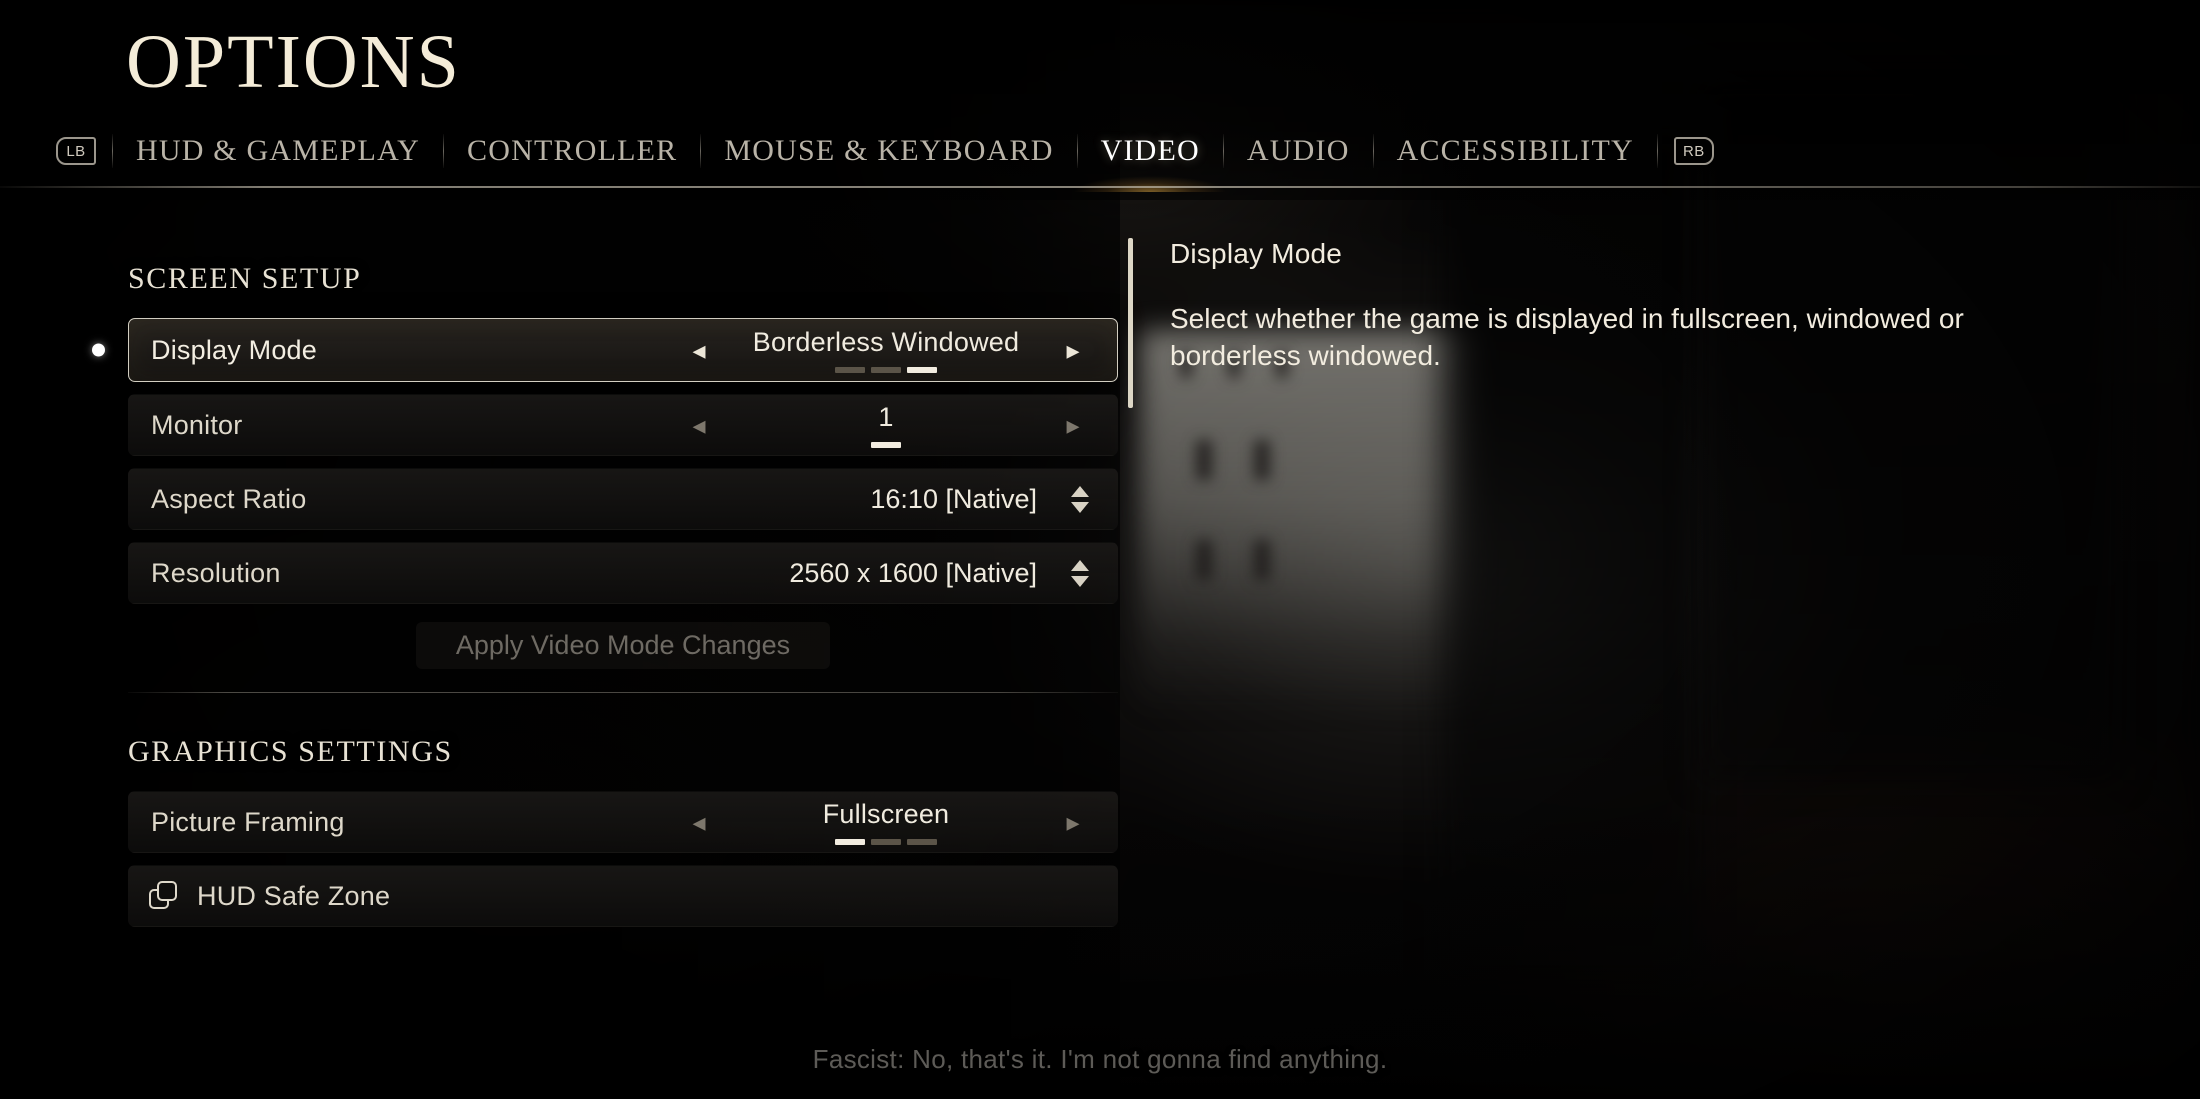 This screenshot has width=2200, height=1099. I want to click on setting-control-picture-framing: ◂ Fullscreen ▸, so click(897, 822).